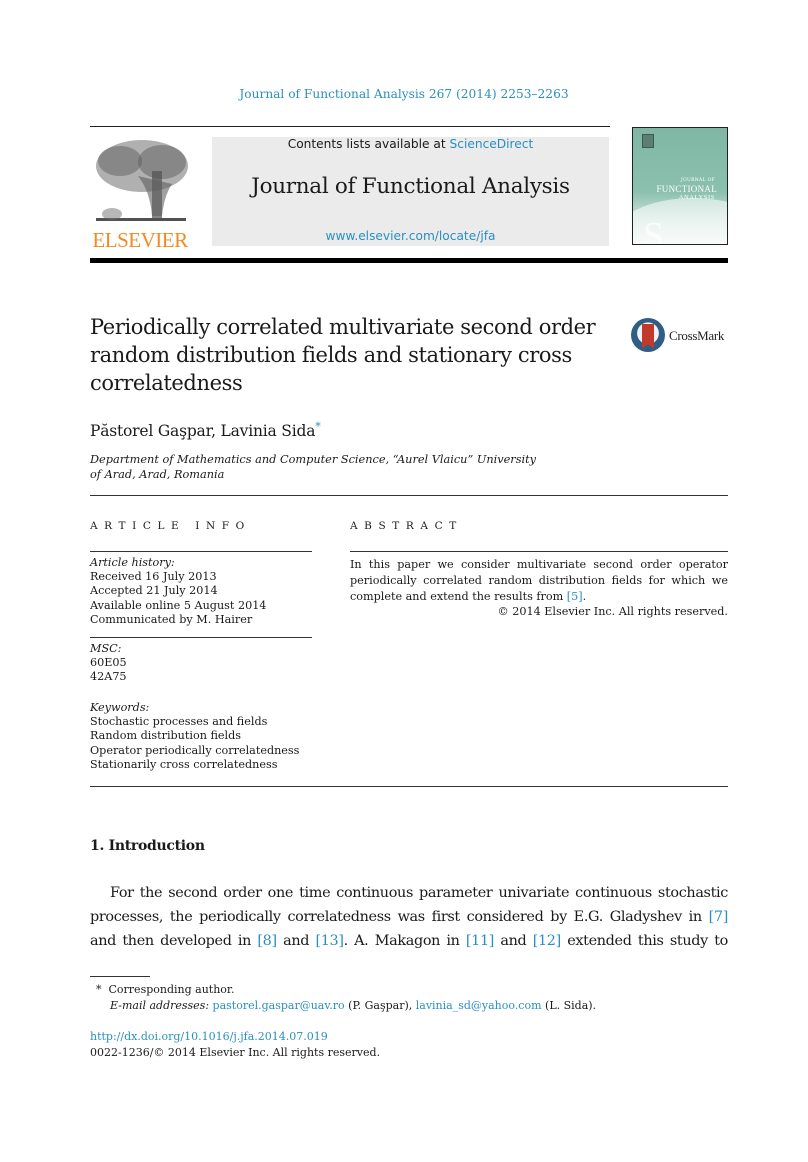  Describe the element at coordinates (171, 989) in the screenshot. I see `footnote-text: Corresponding author.` at that location.